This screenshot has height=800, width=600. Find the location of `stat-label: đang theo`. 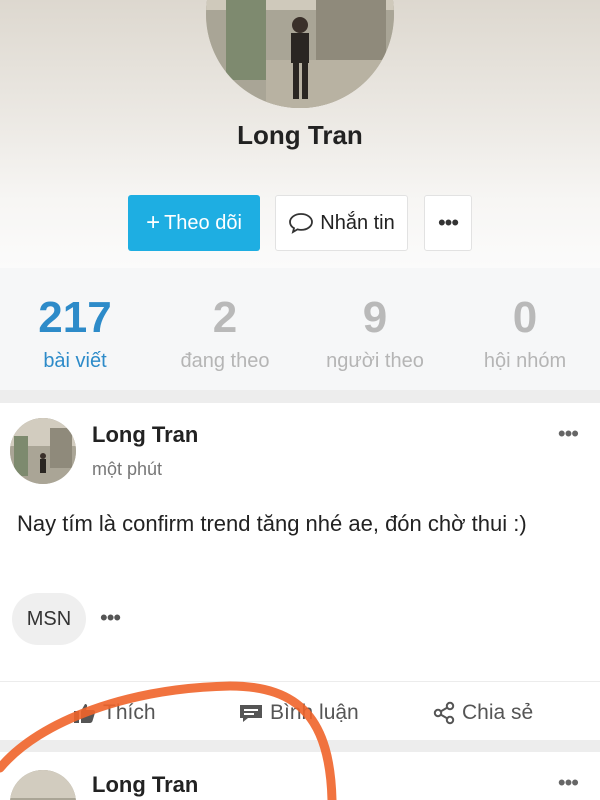

stat-label: đang theo is located at coordinates (225, 361).